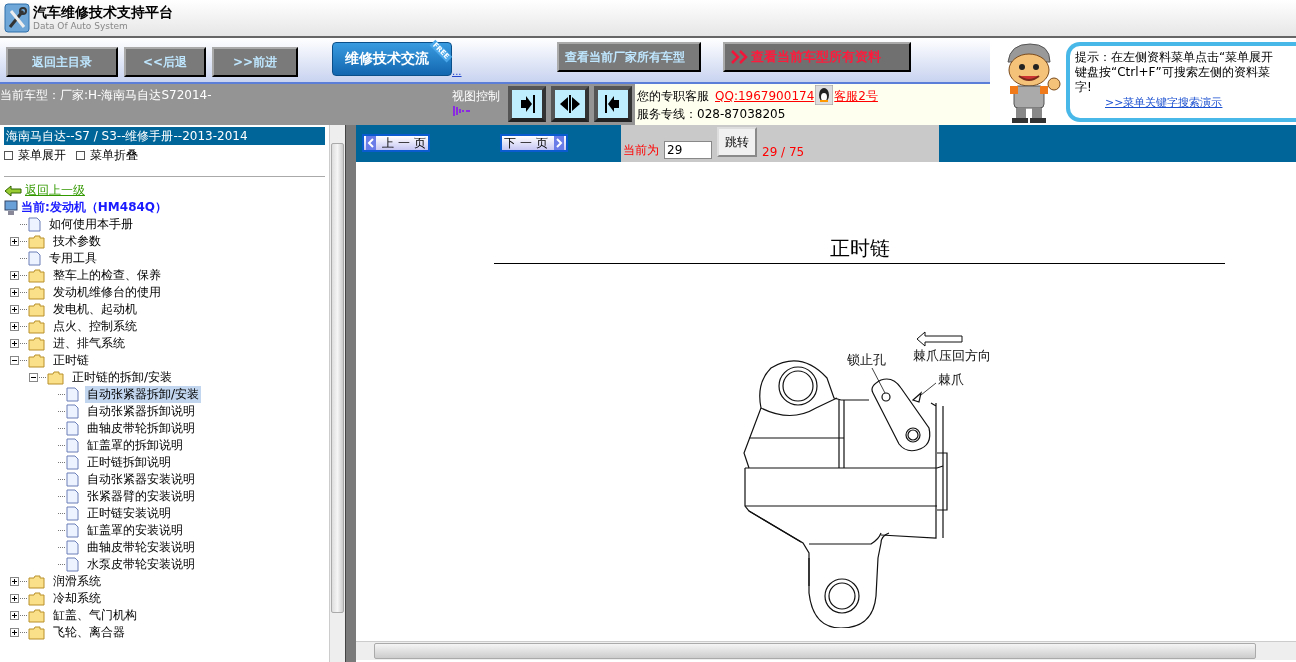 The height and width of the screenshot is (662, 1296). Describe the element at coordinates (17, 18) in the screenshot. I see `wrench-screwdriver-icon` at that location.